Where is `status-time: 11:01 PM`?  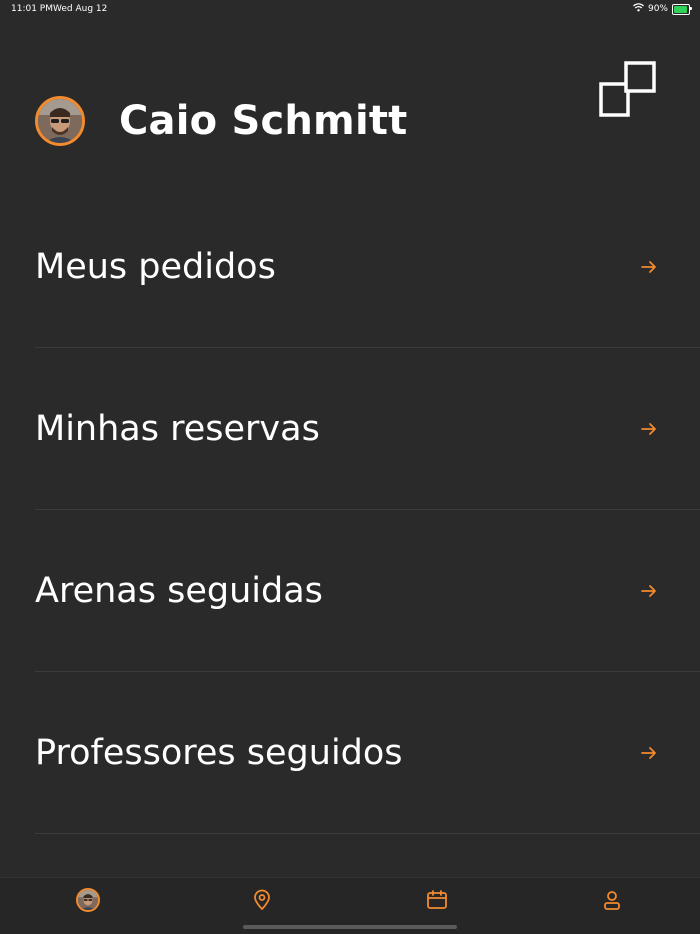 status-time: 11:01 PM is located at coordinates (32, 9).